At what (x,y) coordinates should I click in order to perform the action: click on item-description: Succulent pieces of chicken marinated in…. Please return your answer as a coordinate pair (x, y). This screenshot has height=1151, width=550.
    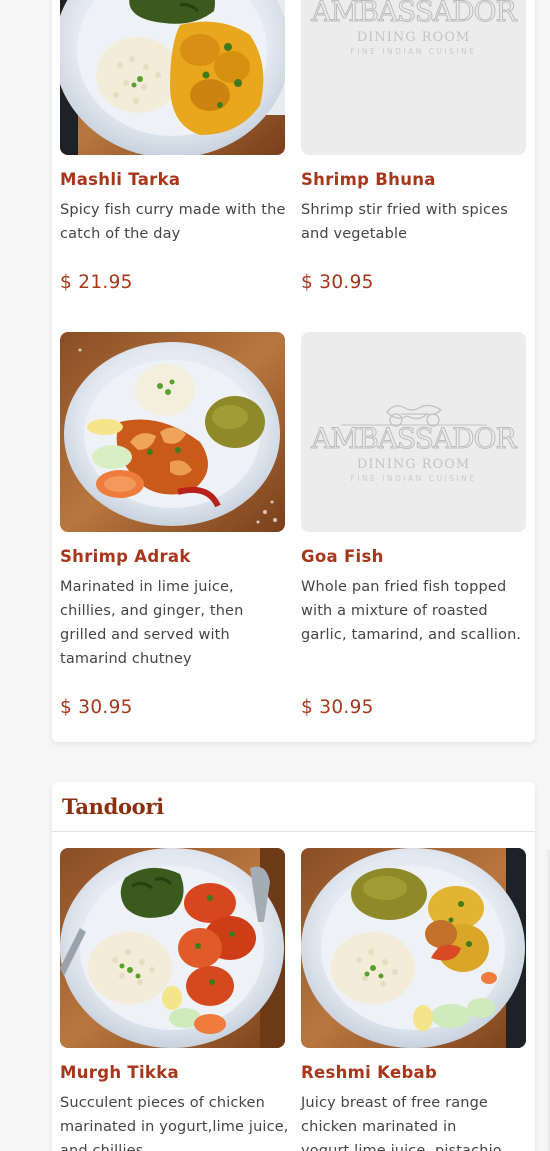
    Looking at the image, I should click on (174, 1123).